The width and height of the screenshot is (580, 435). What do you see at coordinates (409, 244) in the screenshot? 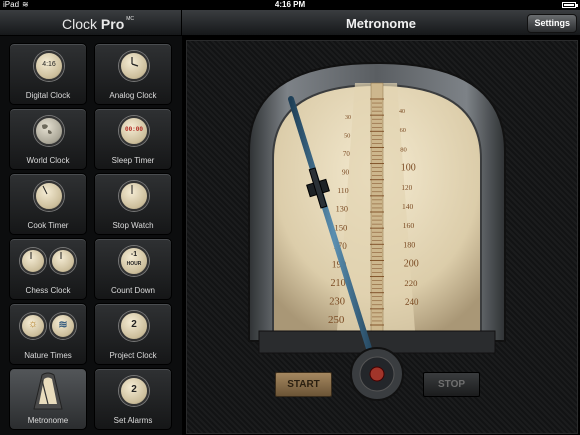
I see `scale-label-right: 180` at bounding box center [409, 244].